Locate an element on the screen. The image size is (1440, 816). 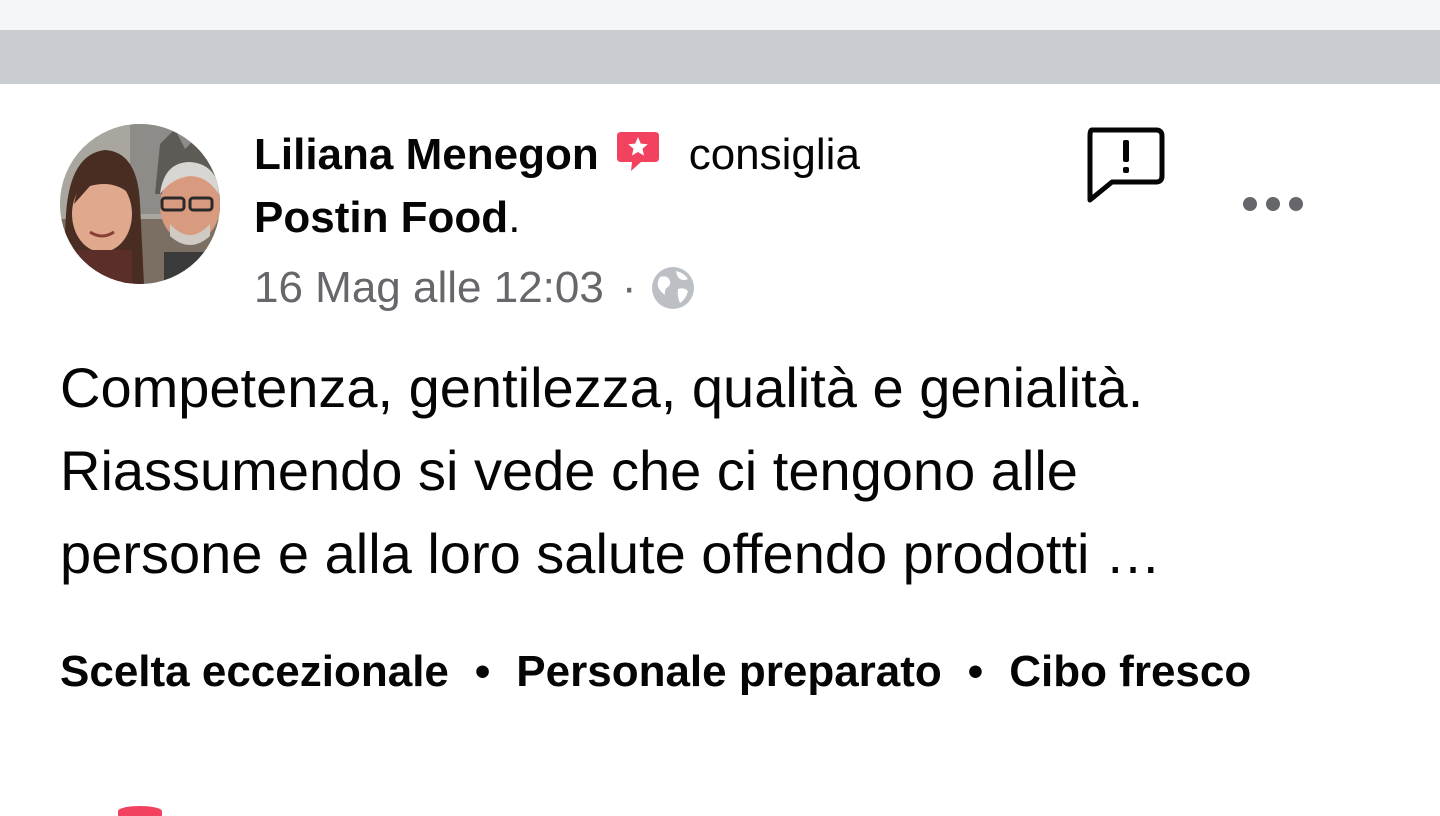
timestamp: 16 Mag alle 12:03 is located at coordinates (429, 288).